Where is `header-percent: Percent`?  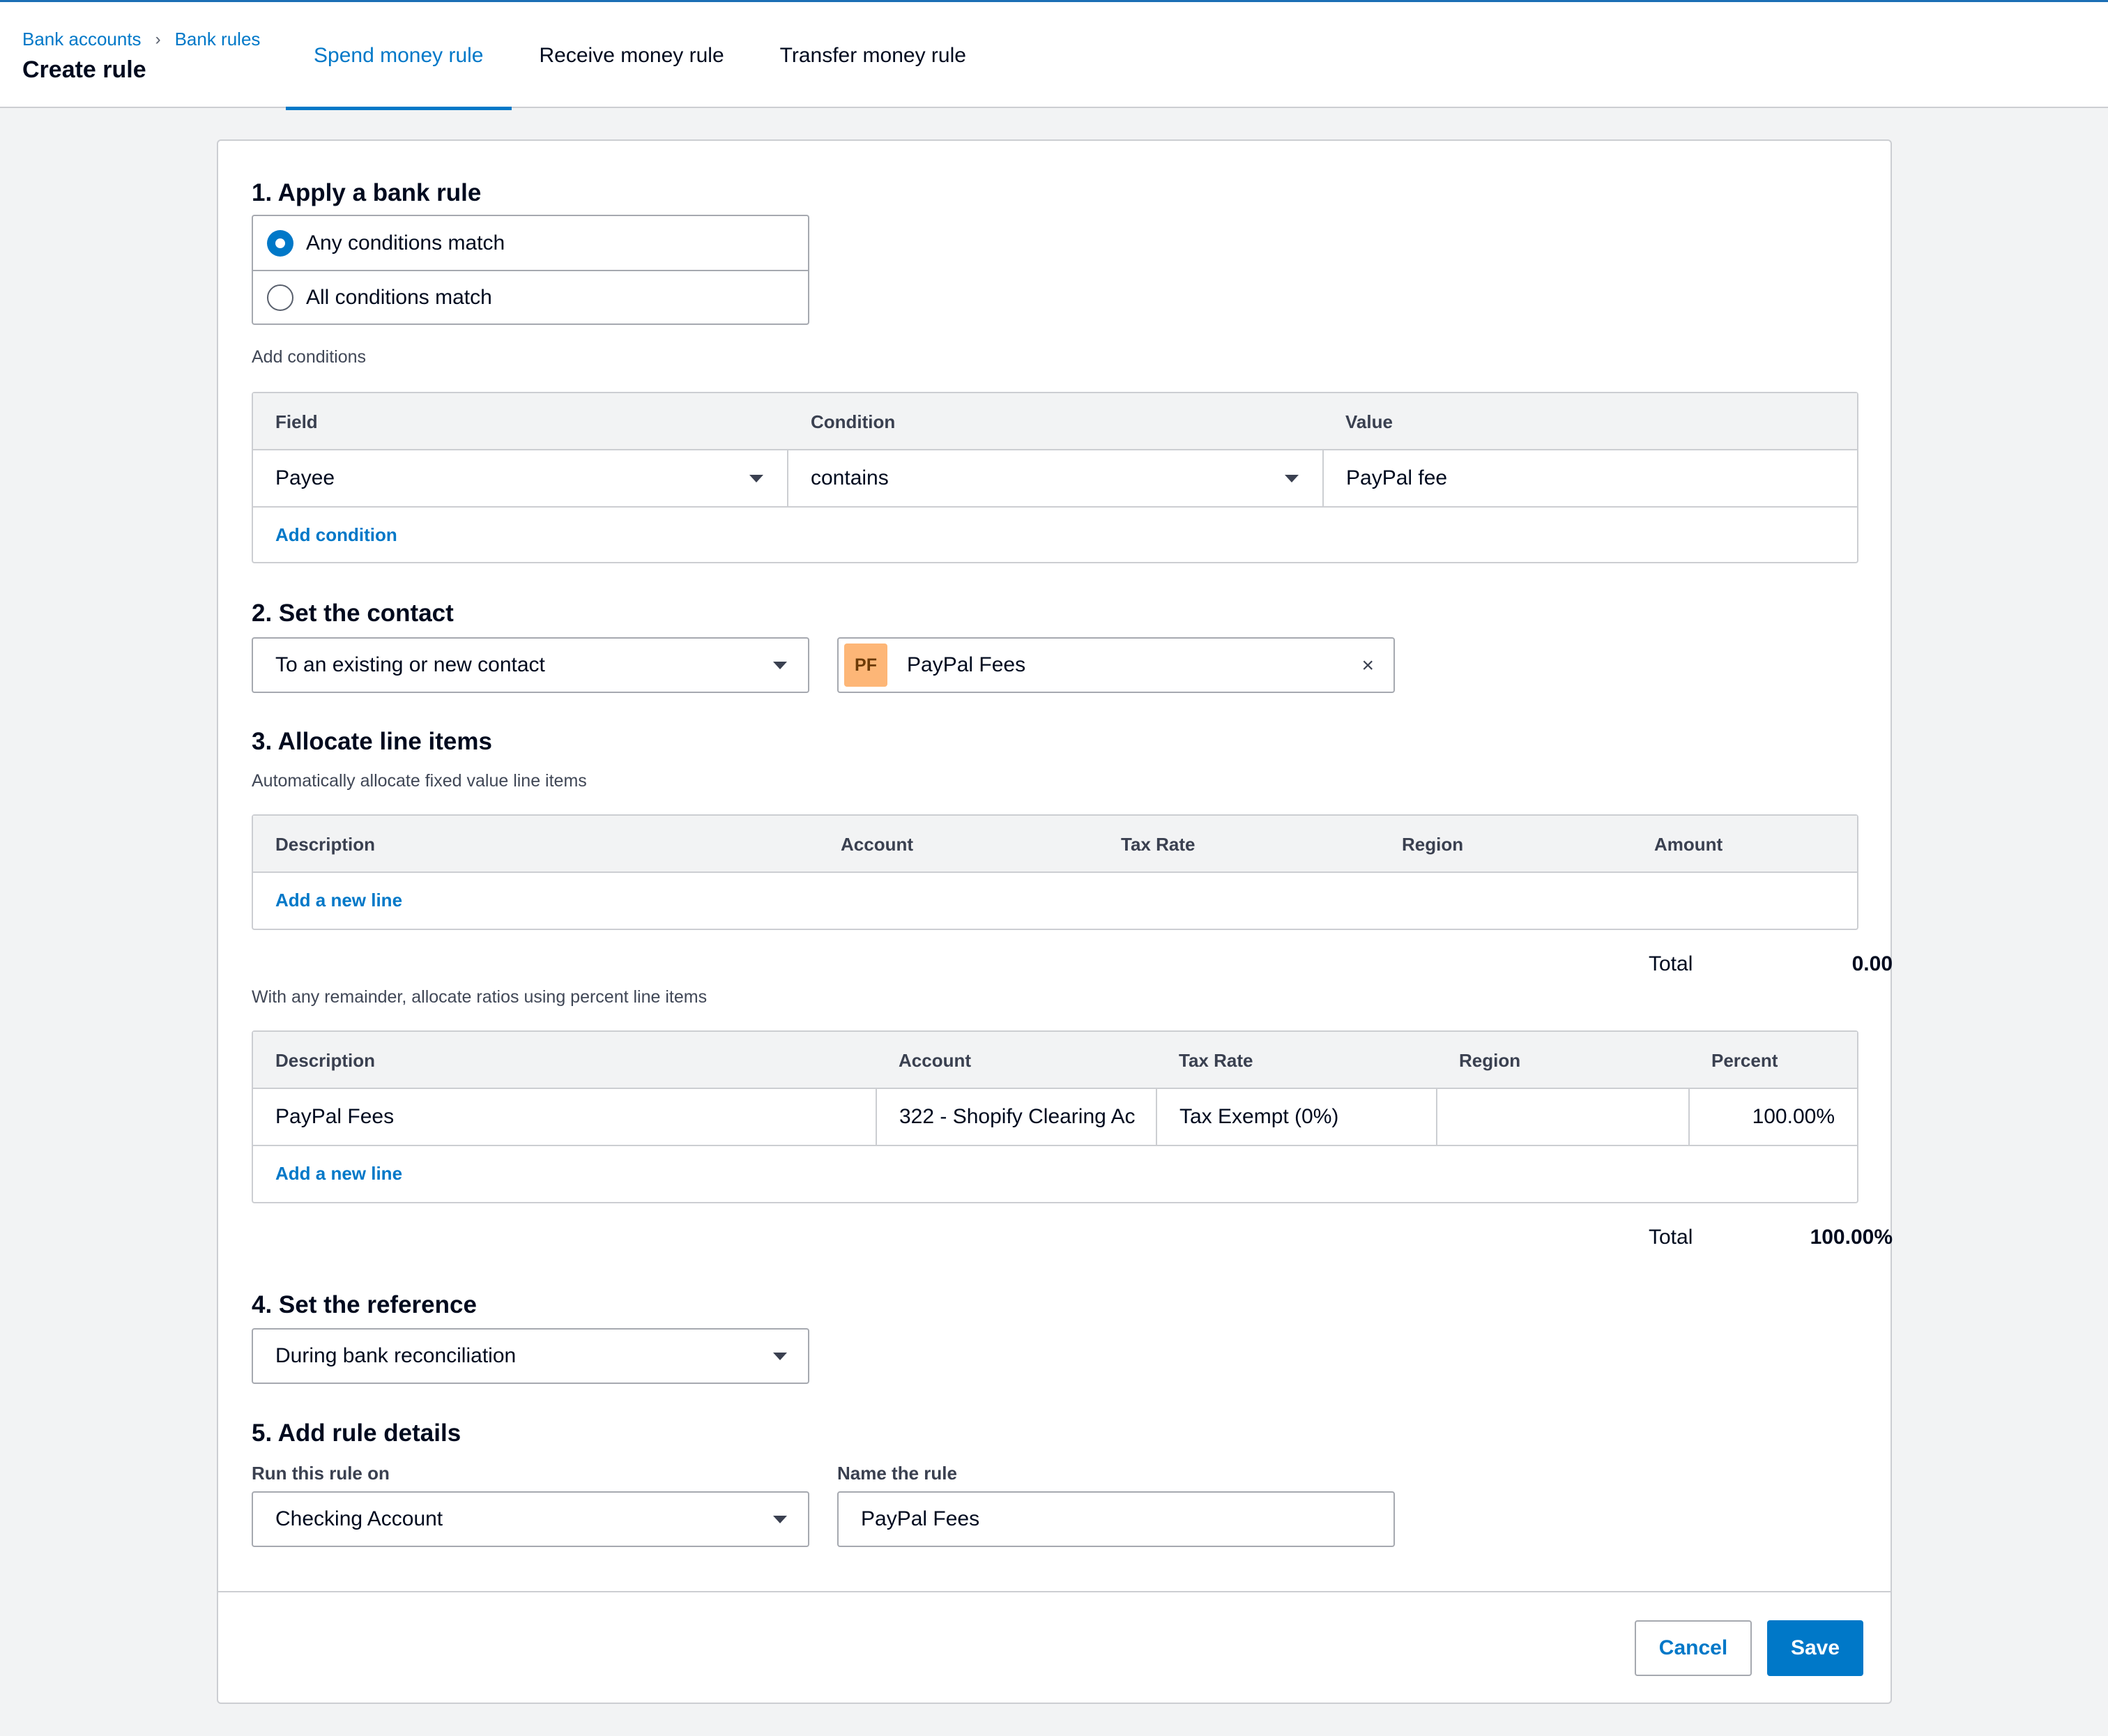
header-percent: Percent is located at coordinates (1744, 1060).